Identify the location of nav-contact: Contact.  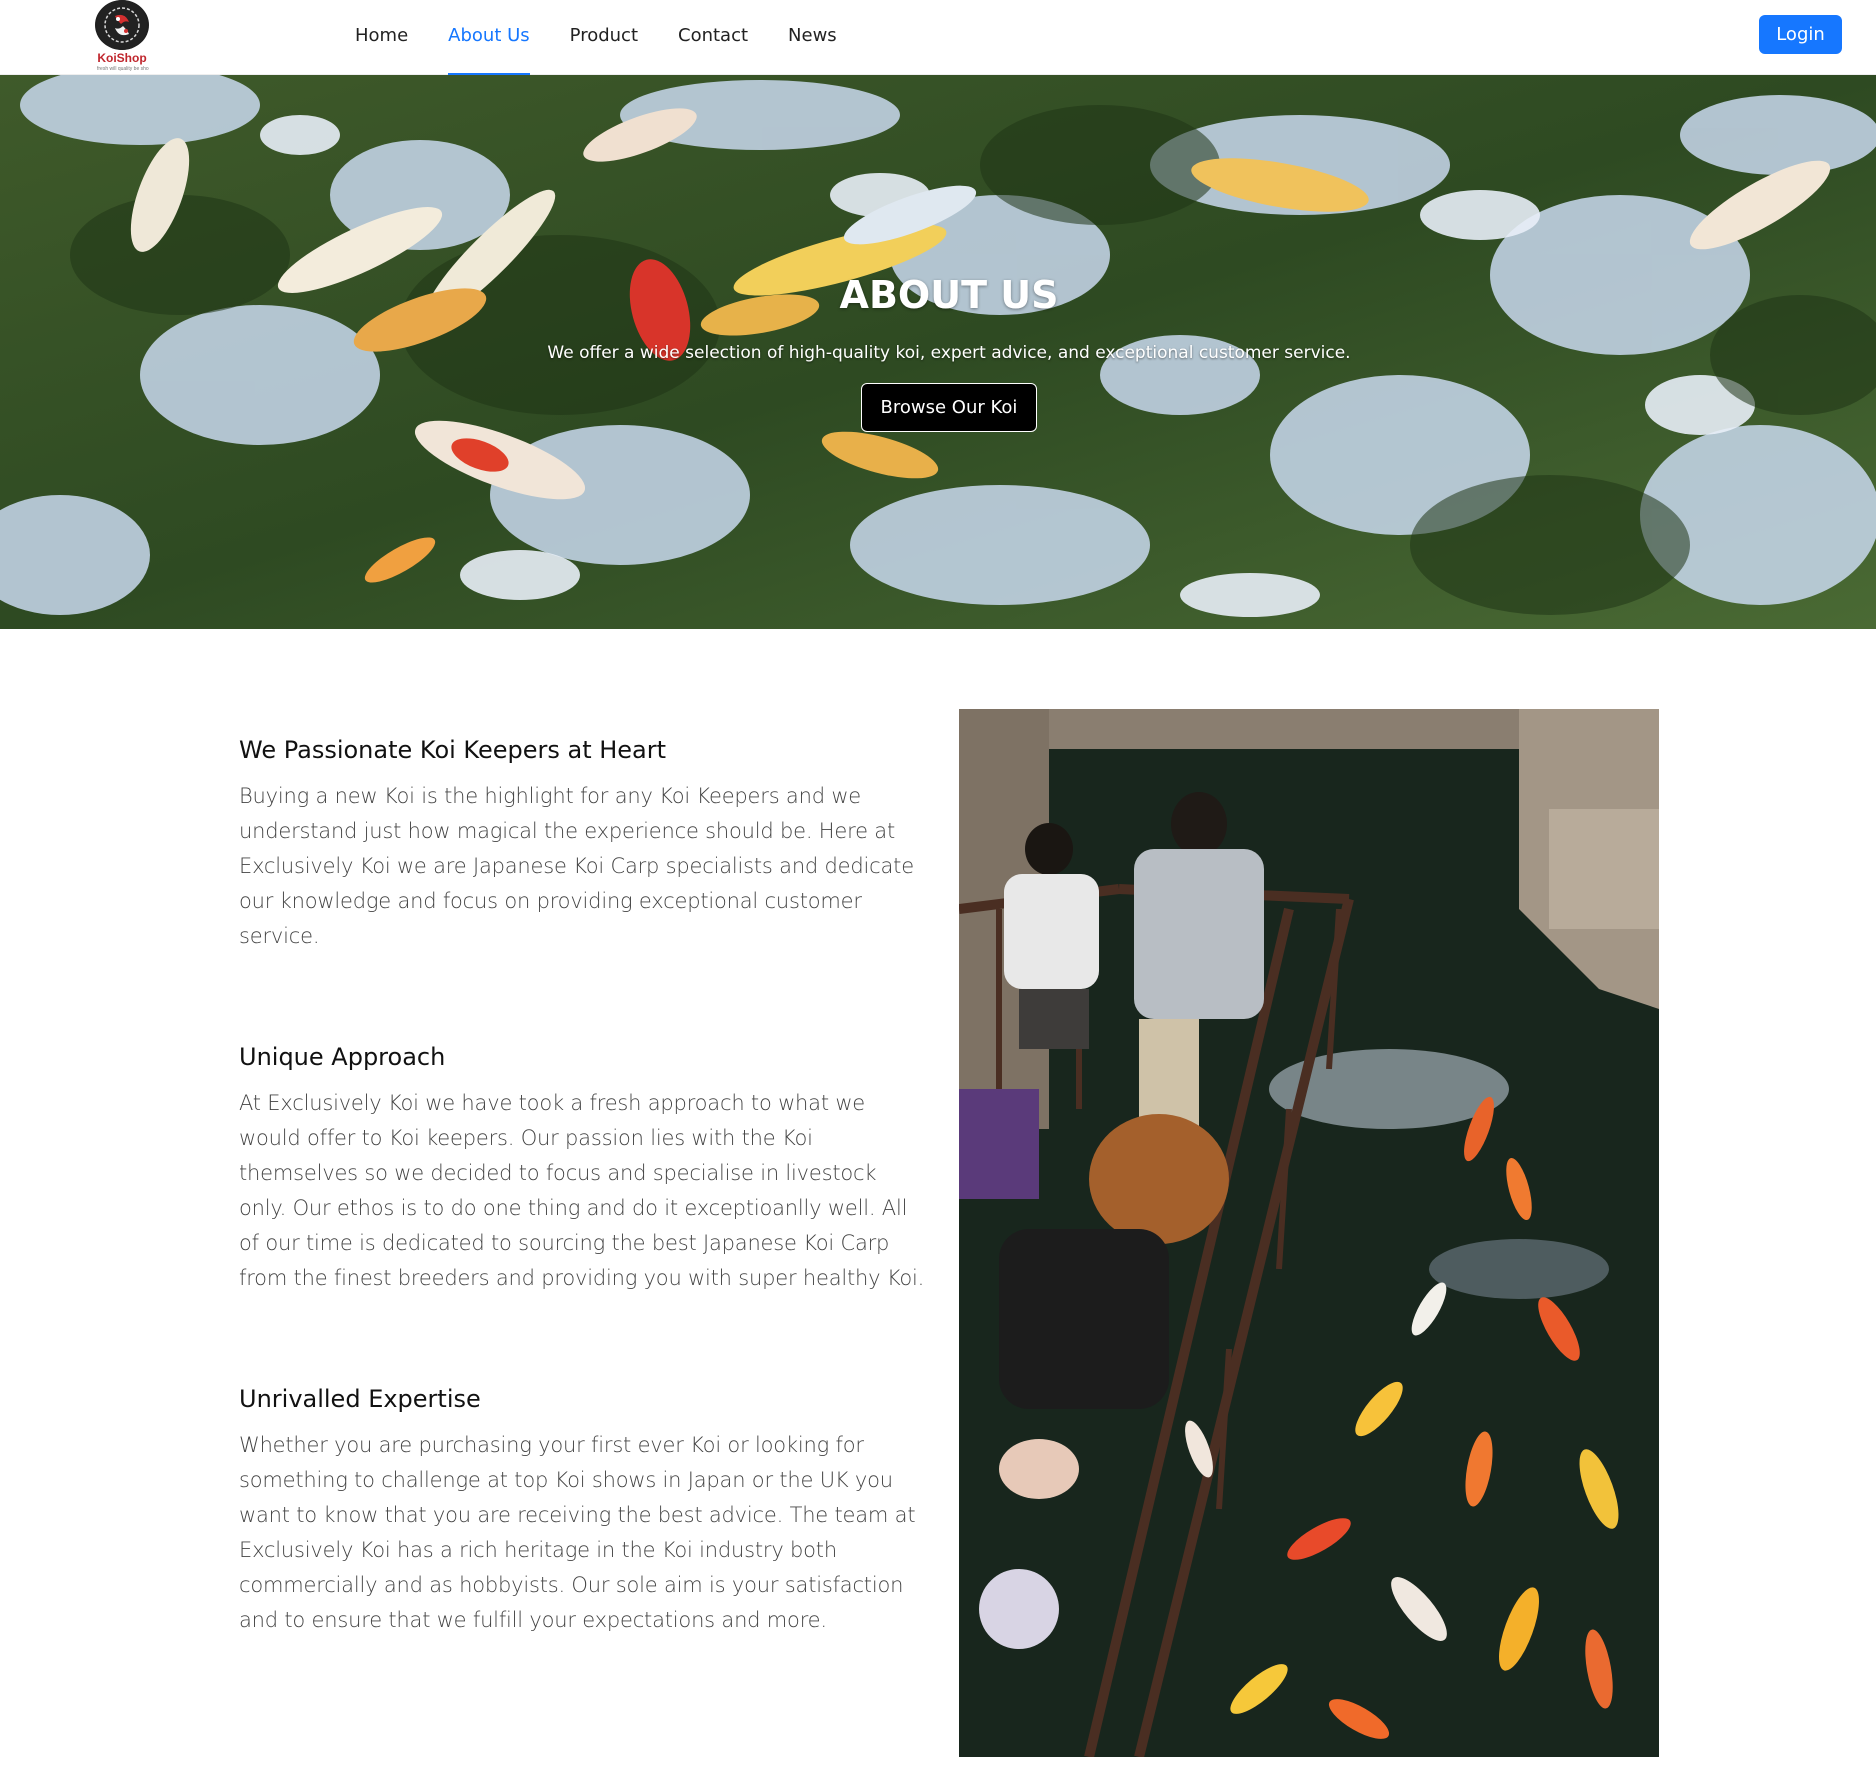
(713, 37).